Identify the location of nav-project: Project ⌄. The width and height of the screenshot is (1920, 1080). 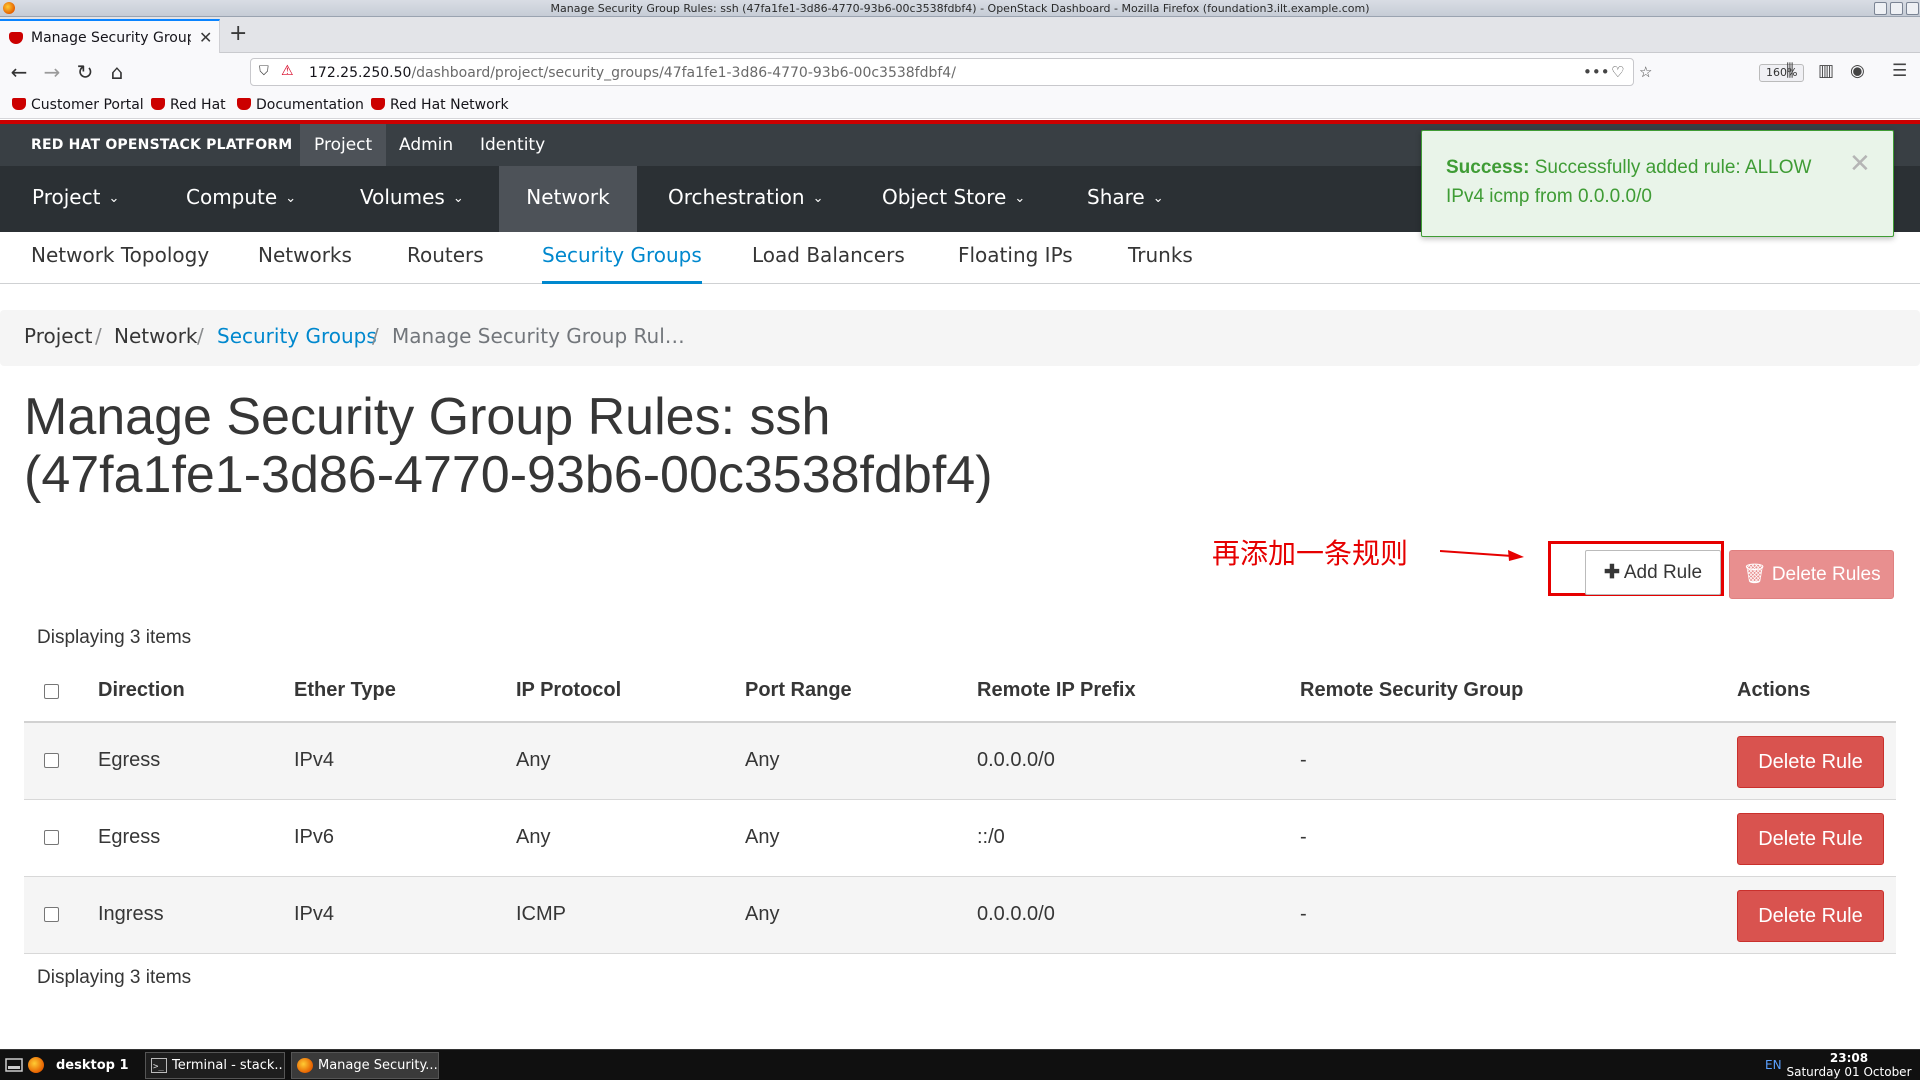
(75, 199).